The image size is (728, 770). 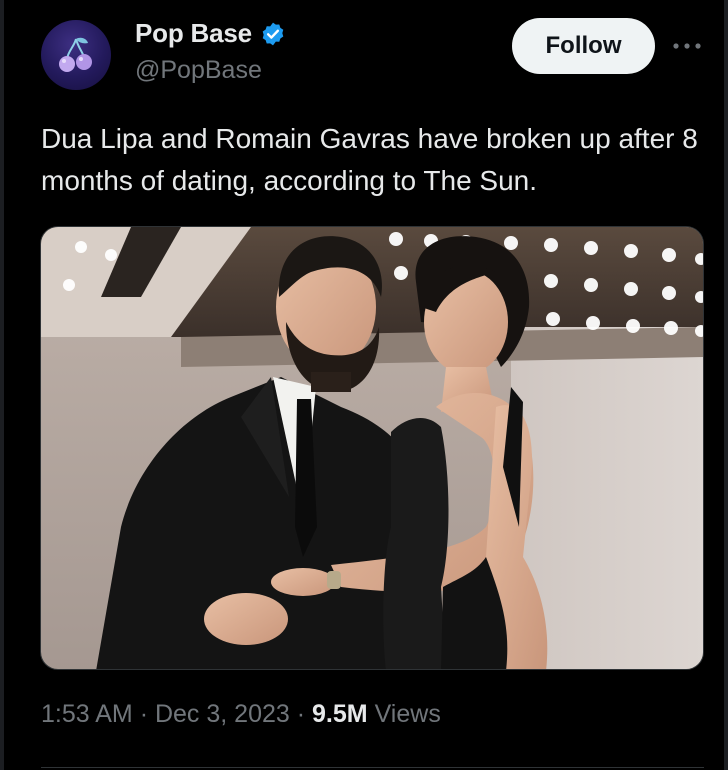 I want to click on follow-button: Follow, so click(x=583, y=46).